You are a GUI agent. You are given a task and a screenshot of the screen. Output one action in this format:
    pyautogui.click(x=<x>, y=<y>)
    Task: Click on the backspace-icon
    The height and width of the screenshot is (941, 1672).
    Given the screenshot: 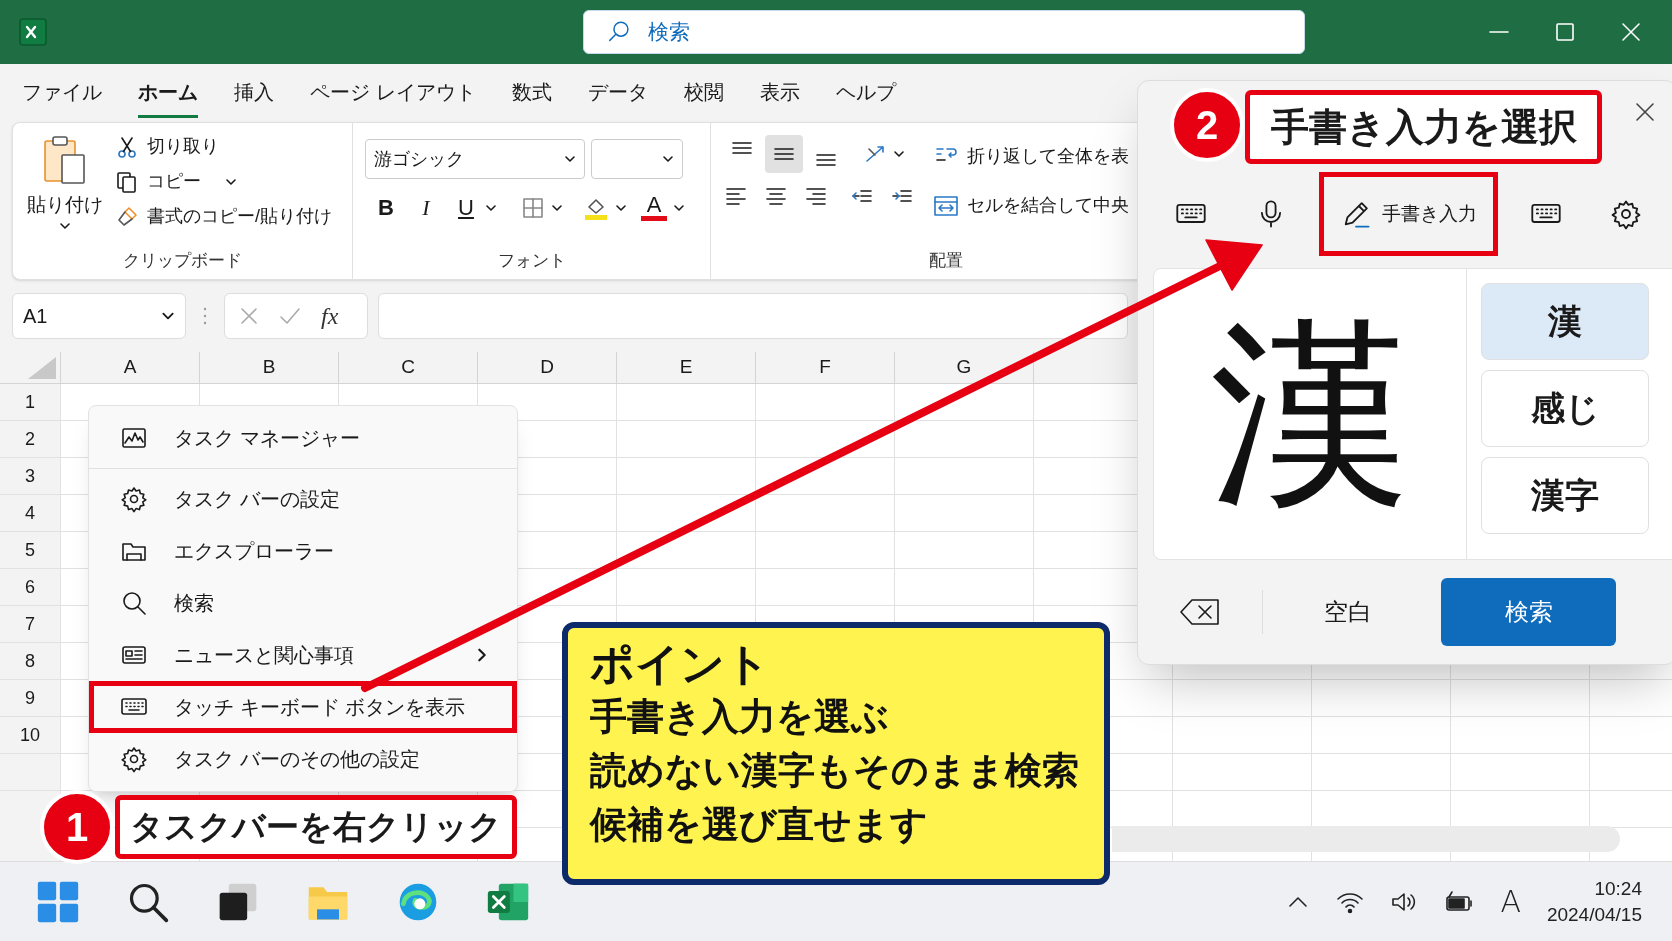 What is the action you would take?
    pyautogui.click(x=1200, y=612)
    